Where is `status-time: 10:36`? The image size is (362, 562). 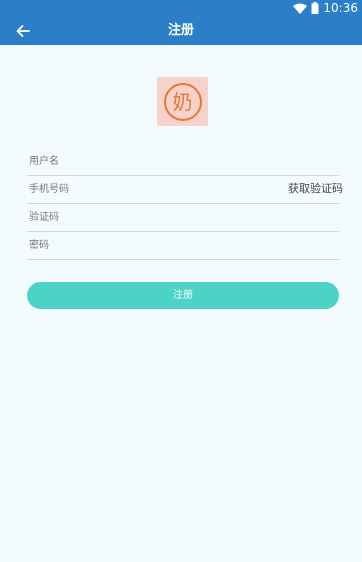 status-time: 10:36 is located at coordinates (340, 8).